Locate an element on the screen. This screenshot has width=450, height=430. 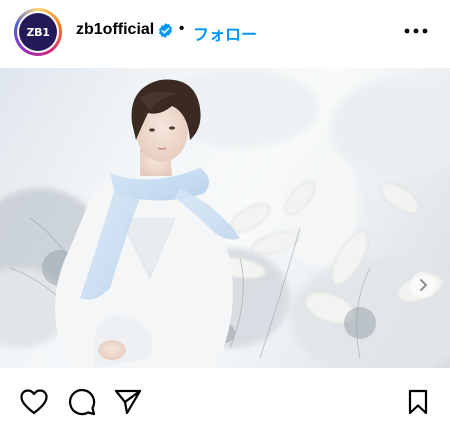
avatar-frame: ZB1 is located at coordinates (38, 32).